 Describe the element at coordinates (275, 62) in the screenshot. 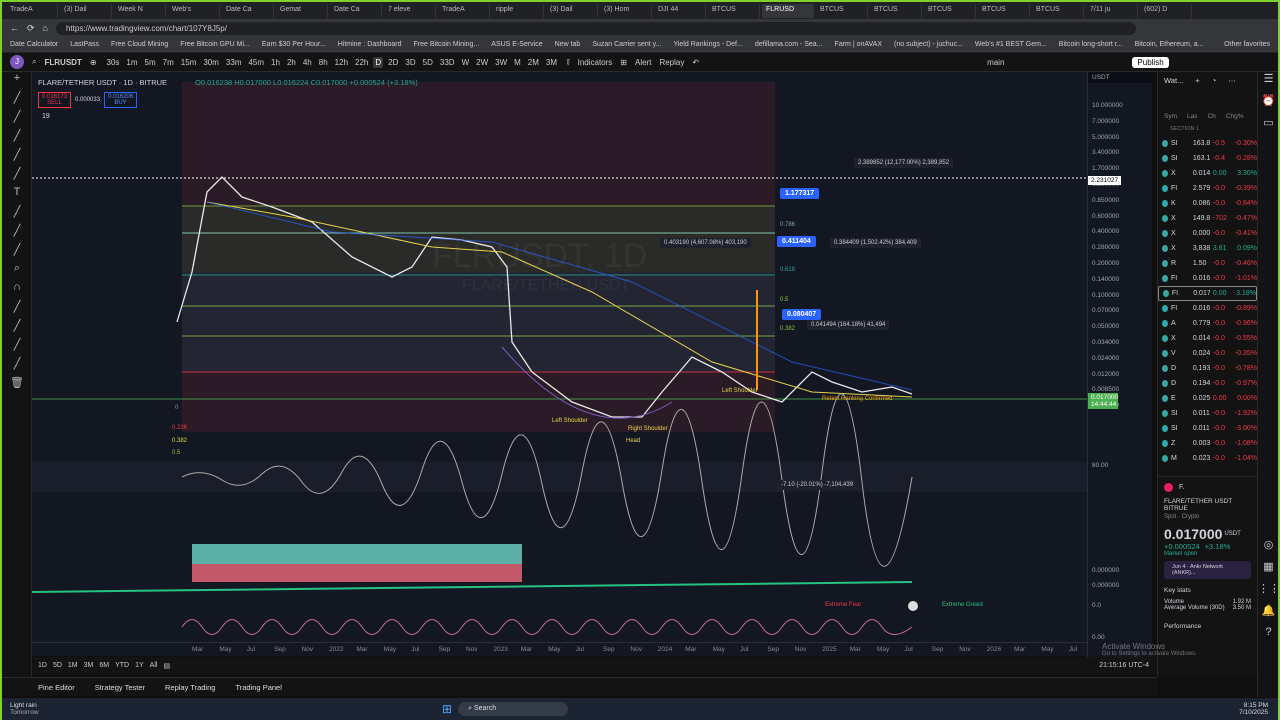

I see `interval-1h: 1h` at that location.